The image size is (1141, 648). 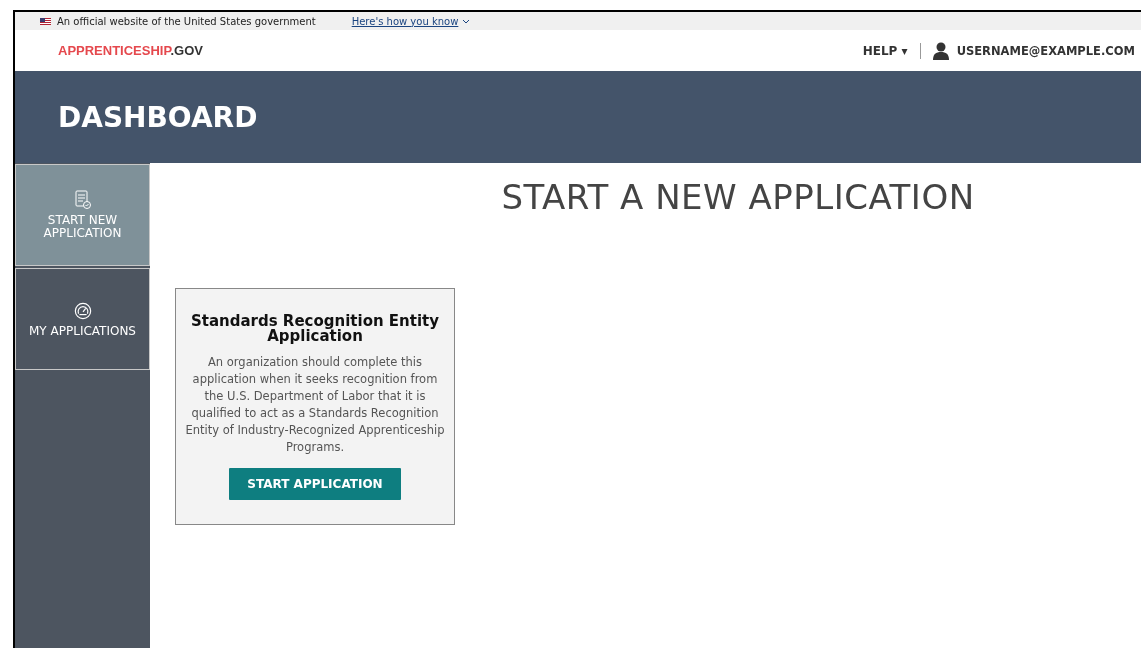 I want to click on gauge-icon, so click(x=82, y=310).